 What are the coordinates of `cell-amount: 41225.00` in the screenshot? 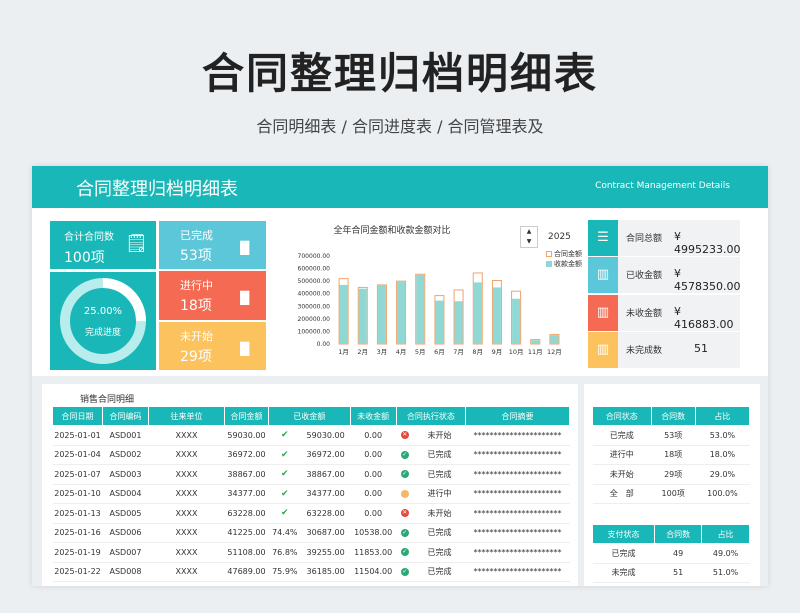 It's located at (246, 533).